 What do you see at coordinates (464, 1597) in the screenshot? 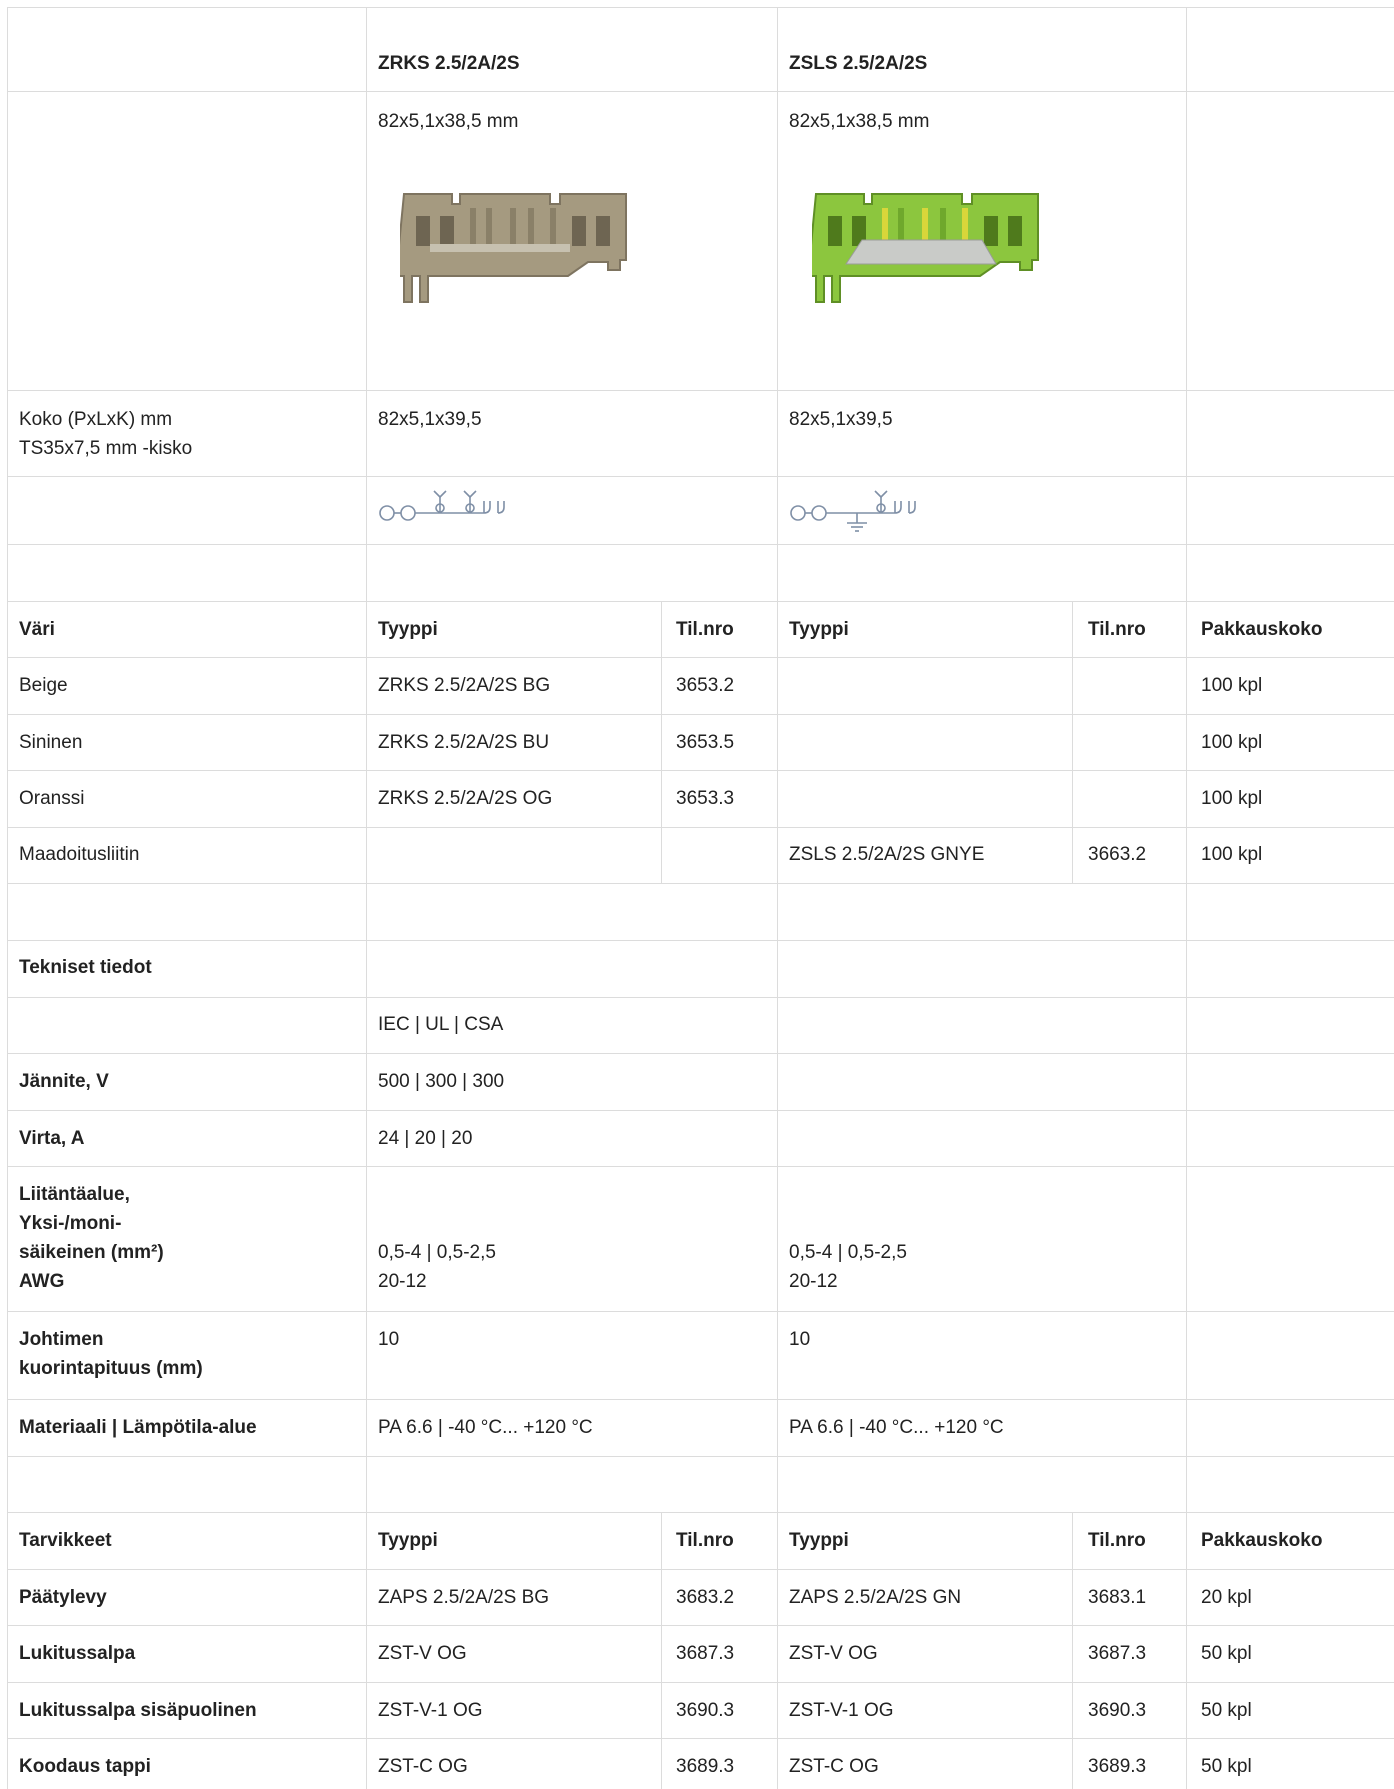
I see `accessory-type: ZAPS 2.5/2A/2S BG` at bounding box center [464, 1597].